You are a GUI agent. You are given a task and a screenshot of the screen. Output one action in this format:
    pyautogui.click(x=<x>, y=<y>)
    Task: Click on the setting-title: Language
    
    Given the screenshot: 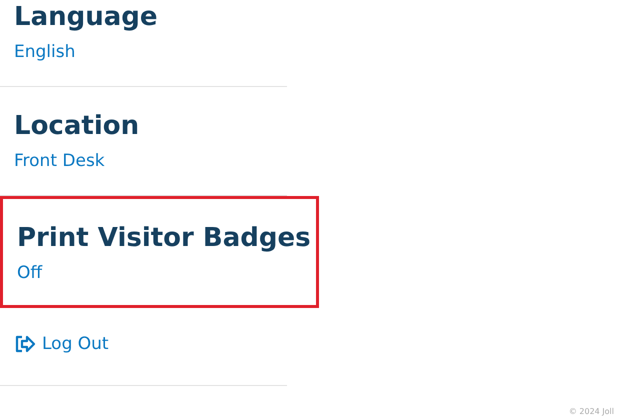 What is the action you would take?
    pyautogui.click(x=86, y=17)
    